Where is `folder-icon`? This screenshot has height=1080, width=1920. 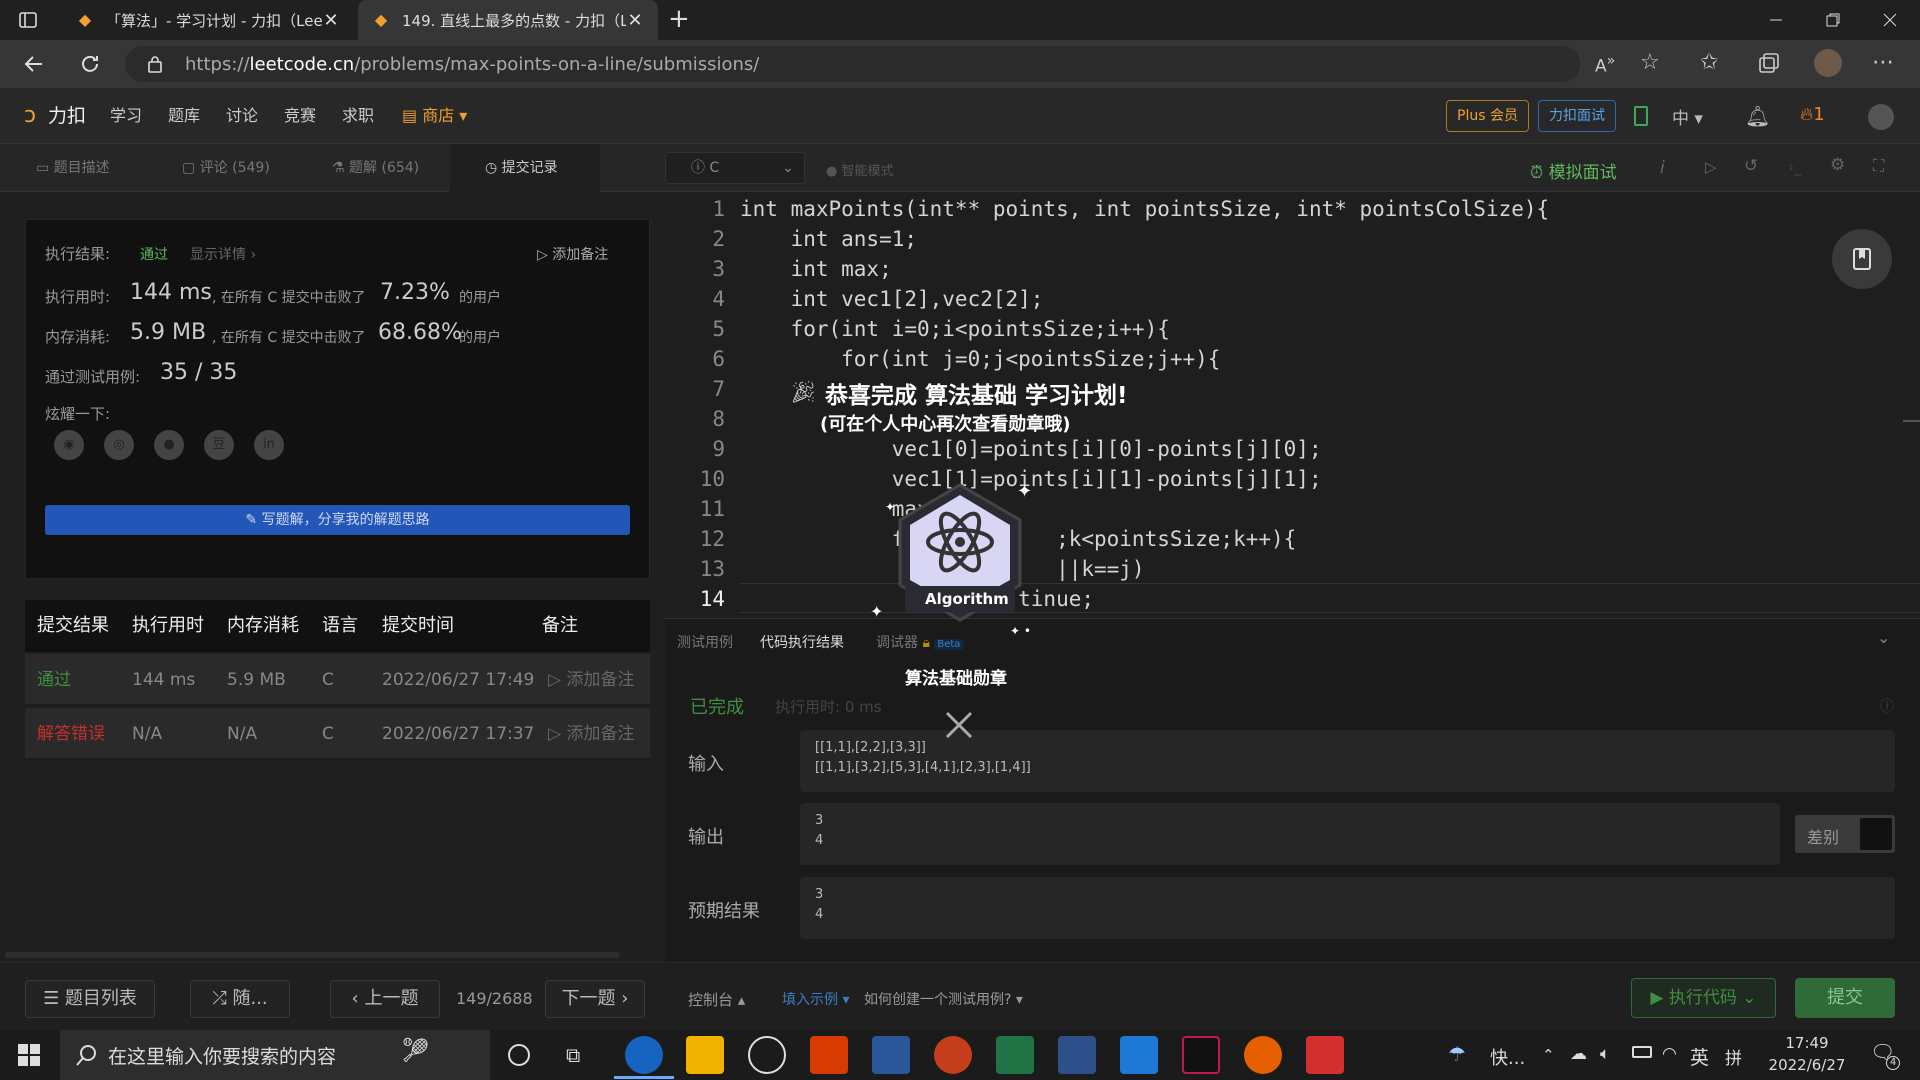 folder-icon is located at coordinates (705, 1055).